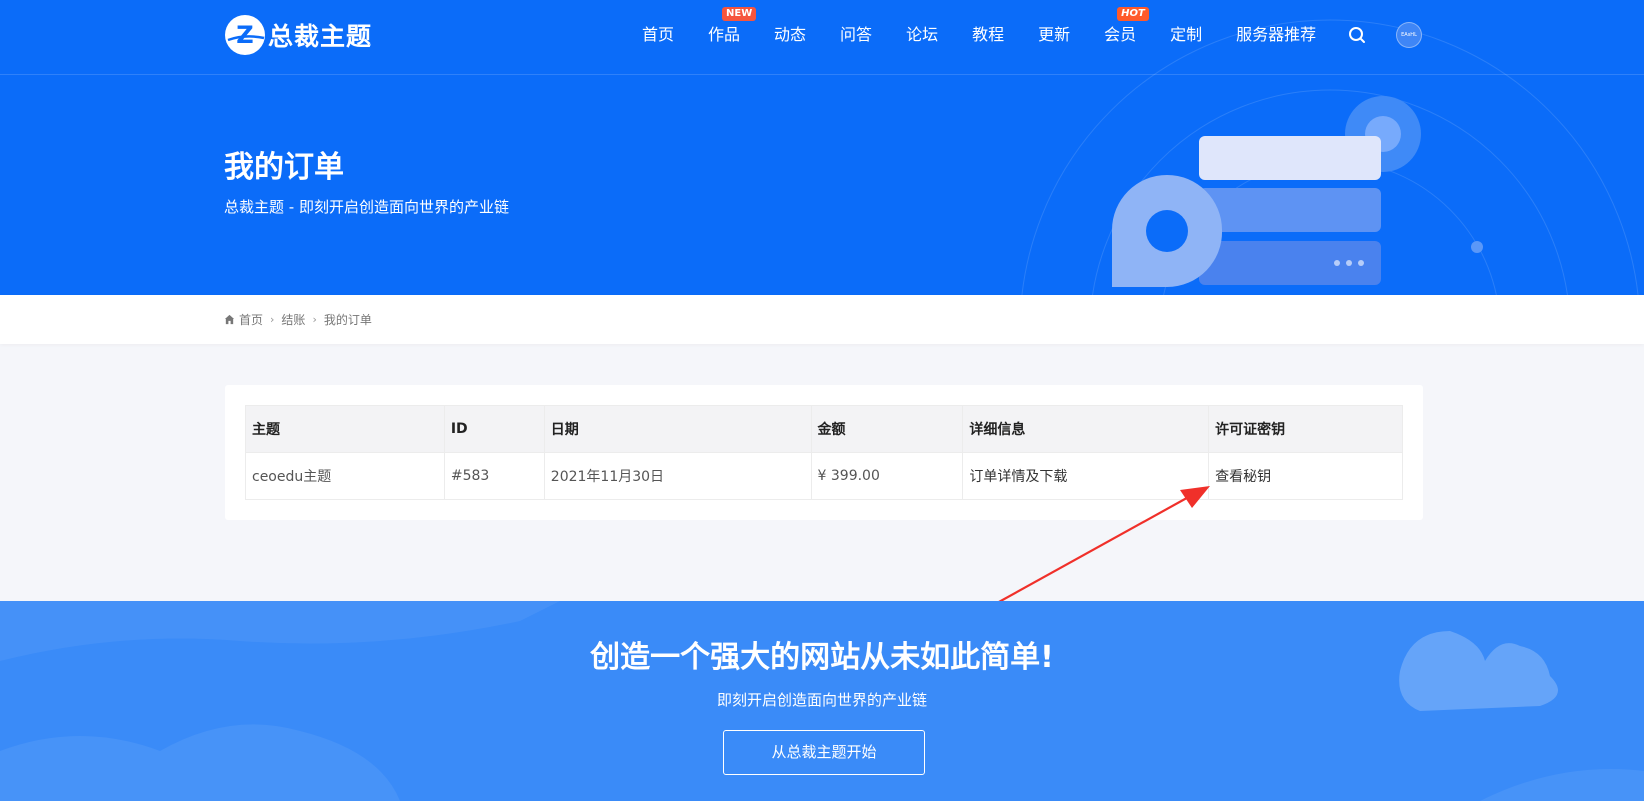 The width and height of the screenshot is (1644, 801). I want to click on breadcrumb-current: 我的订单, so click(347, 320).